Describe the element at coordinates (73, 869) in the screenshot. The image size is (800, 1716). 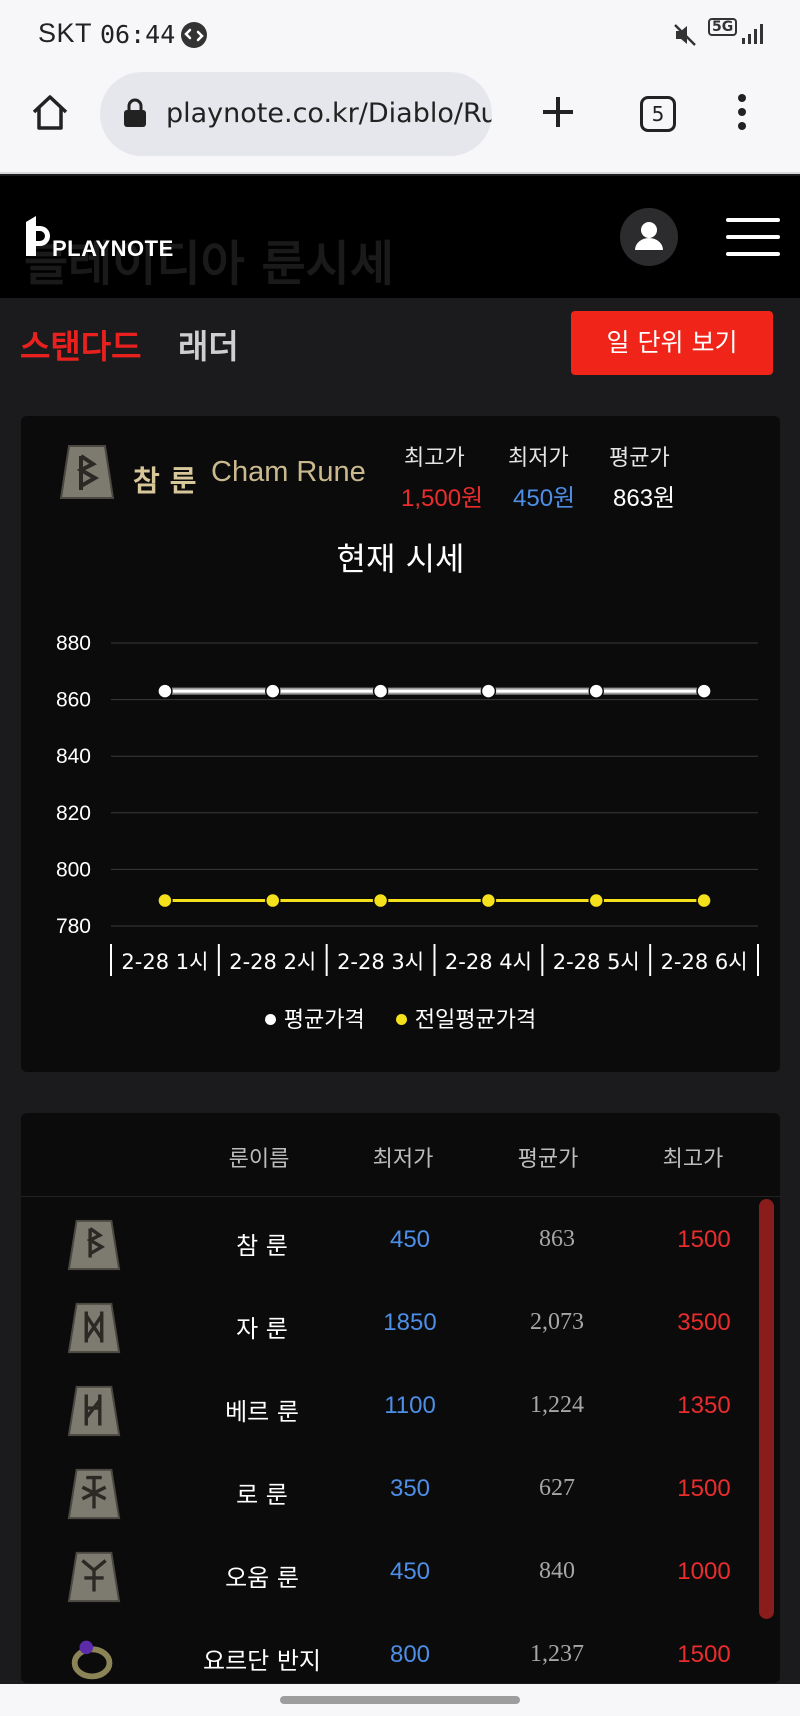
I see `y-tick-label: 800` at that location.